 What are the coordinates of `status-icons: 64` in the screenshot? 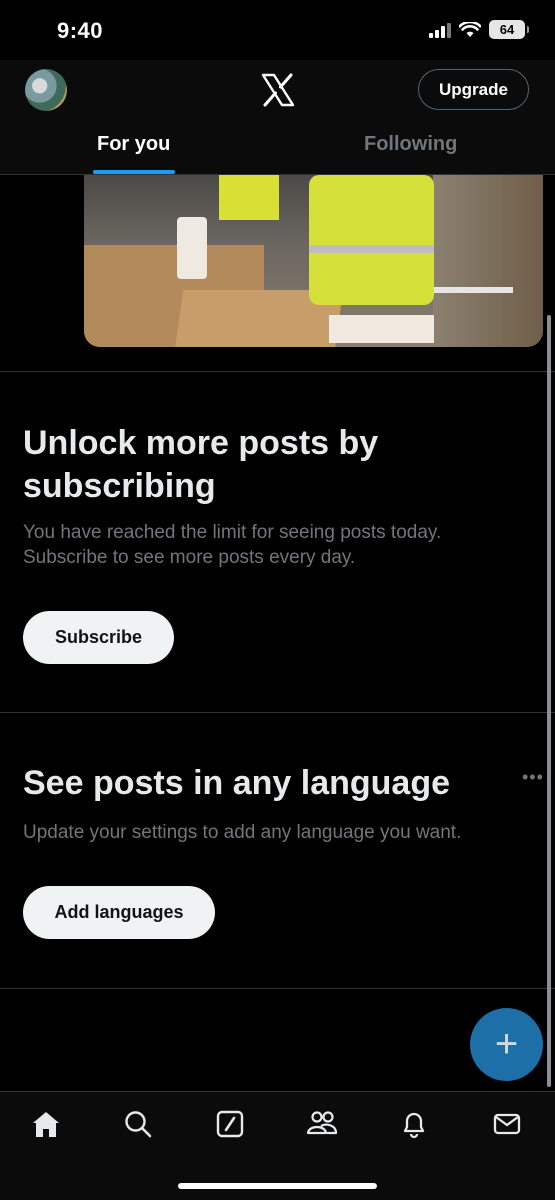 It's located at (479, 29).